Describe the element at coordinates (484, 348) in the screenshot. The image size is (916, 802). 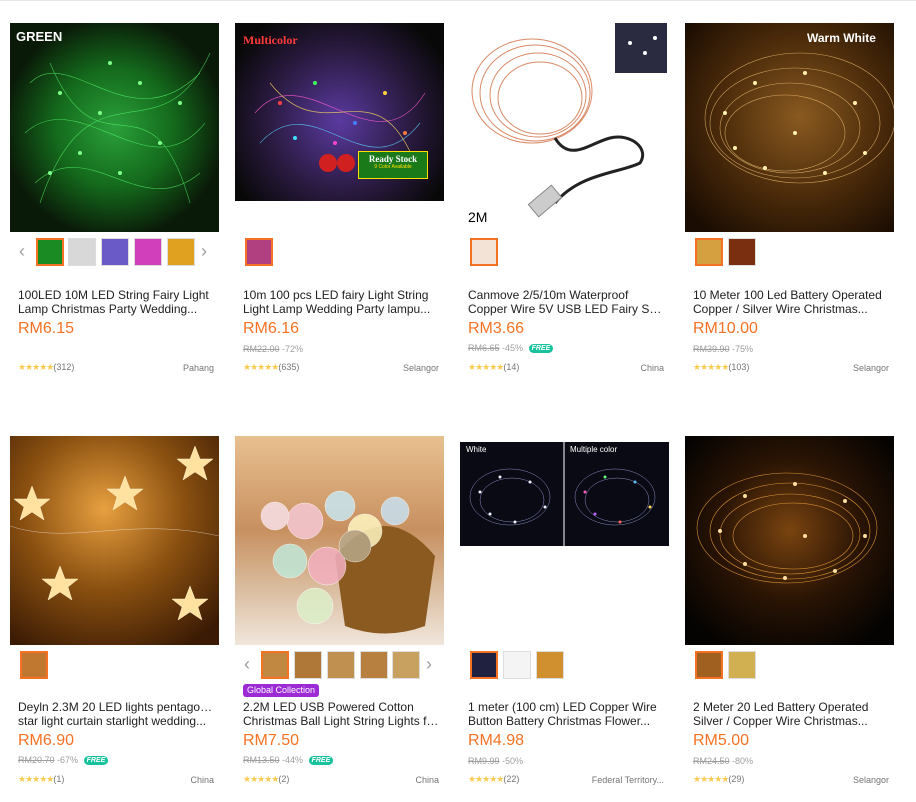
I see `original-price: RM6.65` at that location.